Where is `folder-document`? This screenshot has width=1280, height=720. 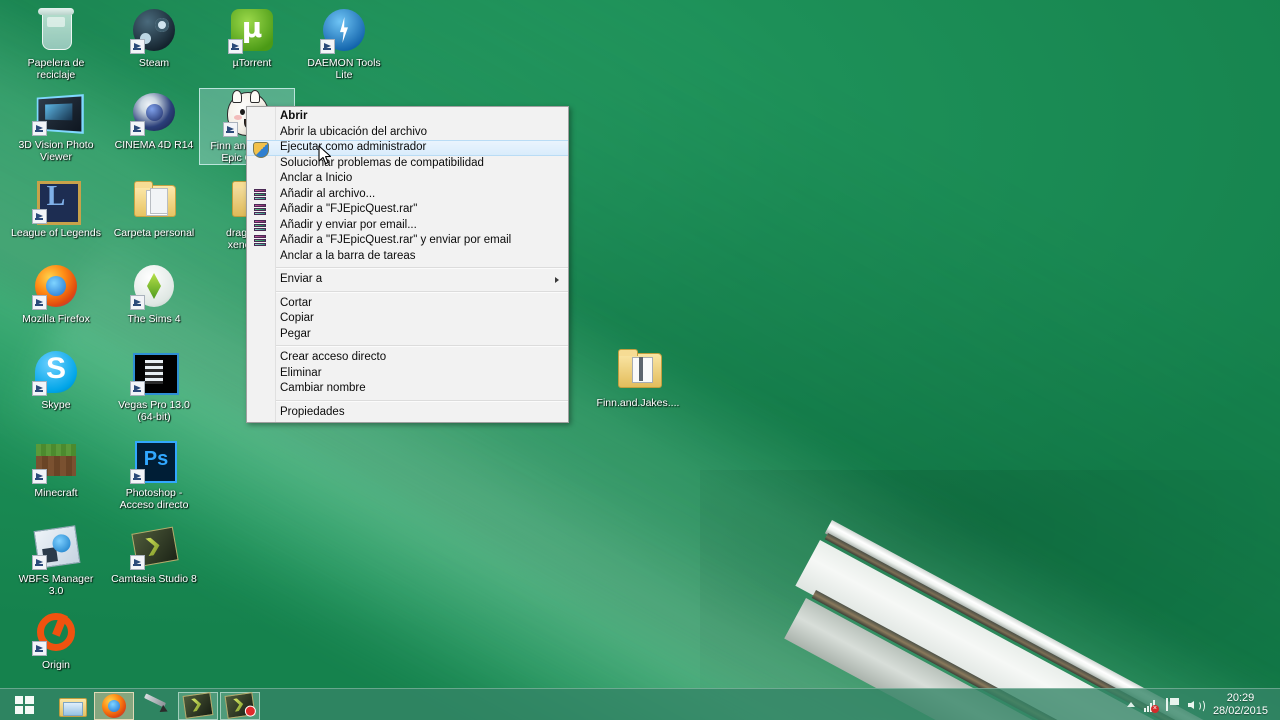
folder-document is located at coordinates (159, 201).